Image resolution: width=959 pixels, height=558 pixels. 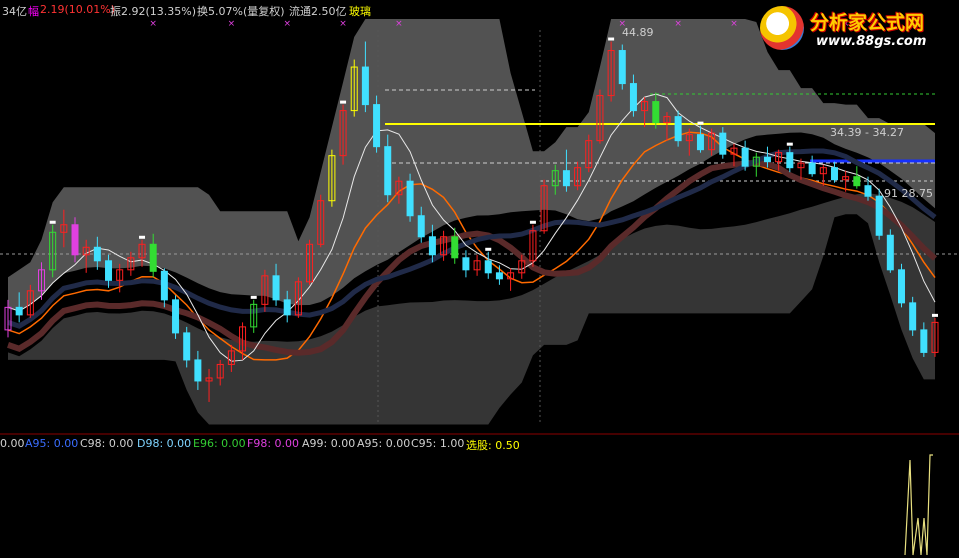 I want to click on price-label-low: 91 28.75, so click(x=908, y=193).